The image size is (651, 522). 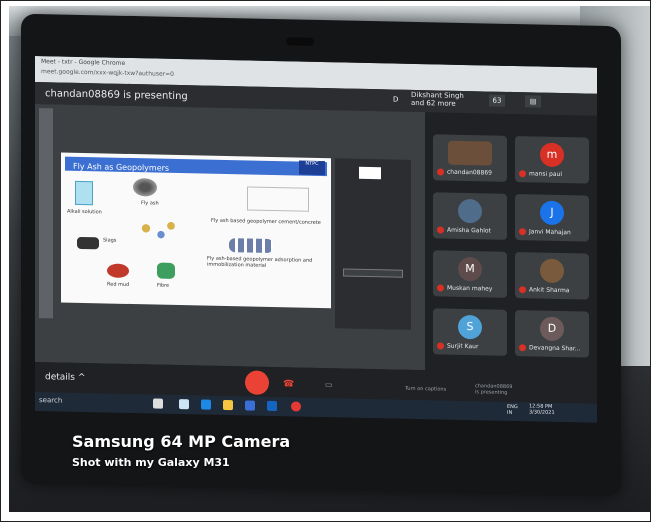 What do you see at coordinates (50, 400) in the screenshot?
I see `taskbar-search: search` at bounding box center [50, 400].